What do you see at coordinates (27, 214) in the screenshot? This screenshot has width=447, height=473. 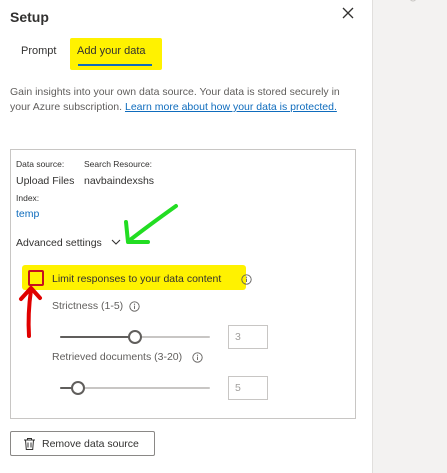 I see `index-value: temp` at bounding box center [27, 214].